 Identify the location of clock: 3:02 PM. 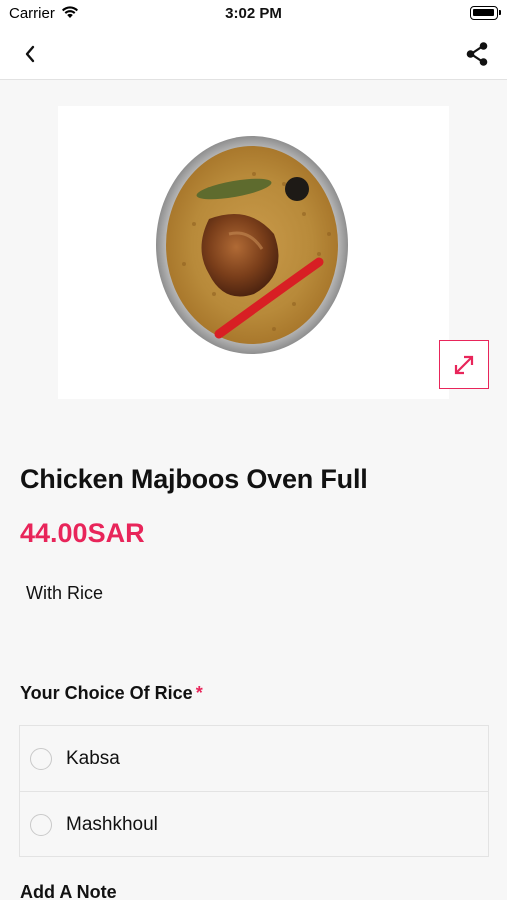
(253, 13).